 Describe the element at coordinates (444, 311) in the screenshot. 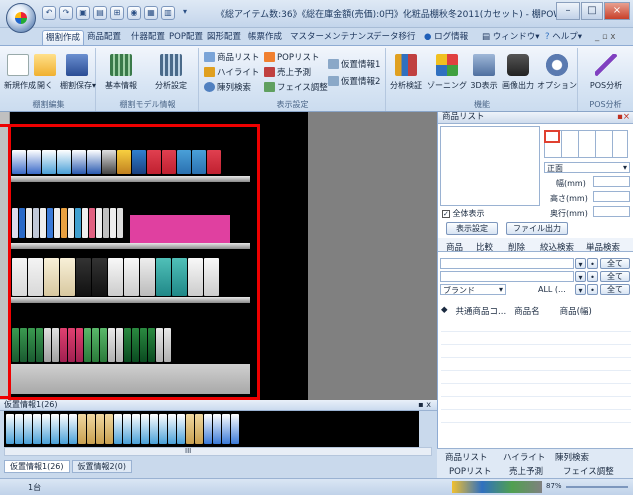

I see `column-marker: ◆` at that location.